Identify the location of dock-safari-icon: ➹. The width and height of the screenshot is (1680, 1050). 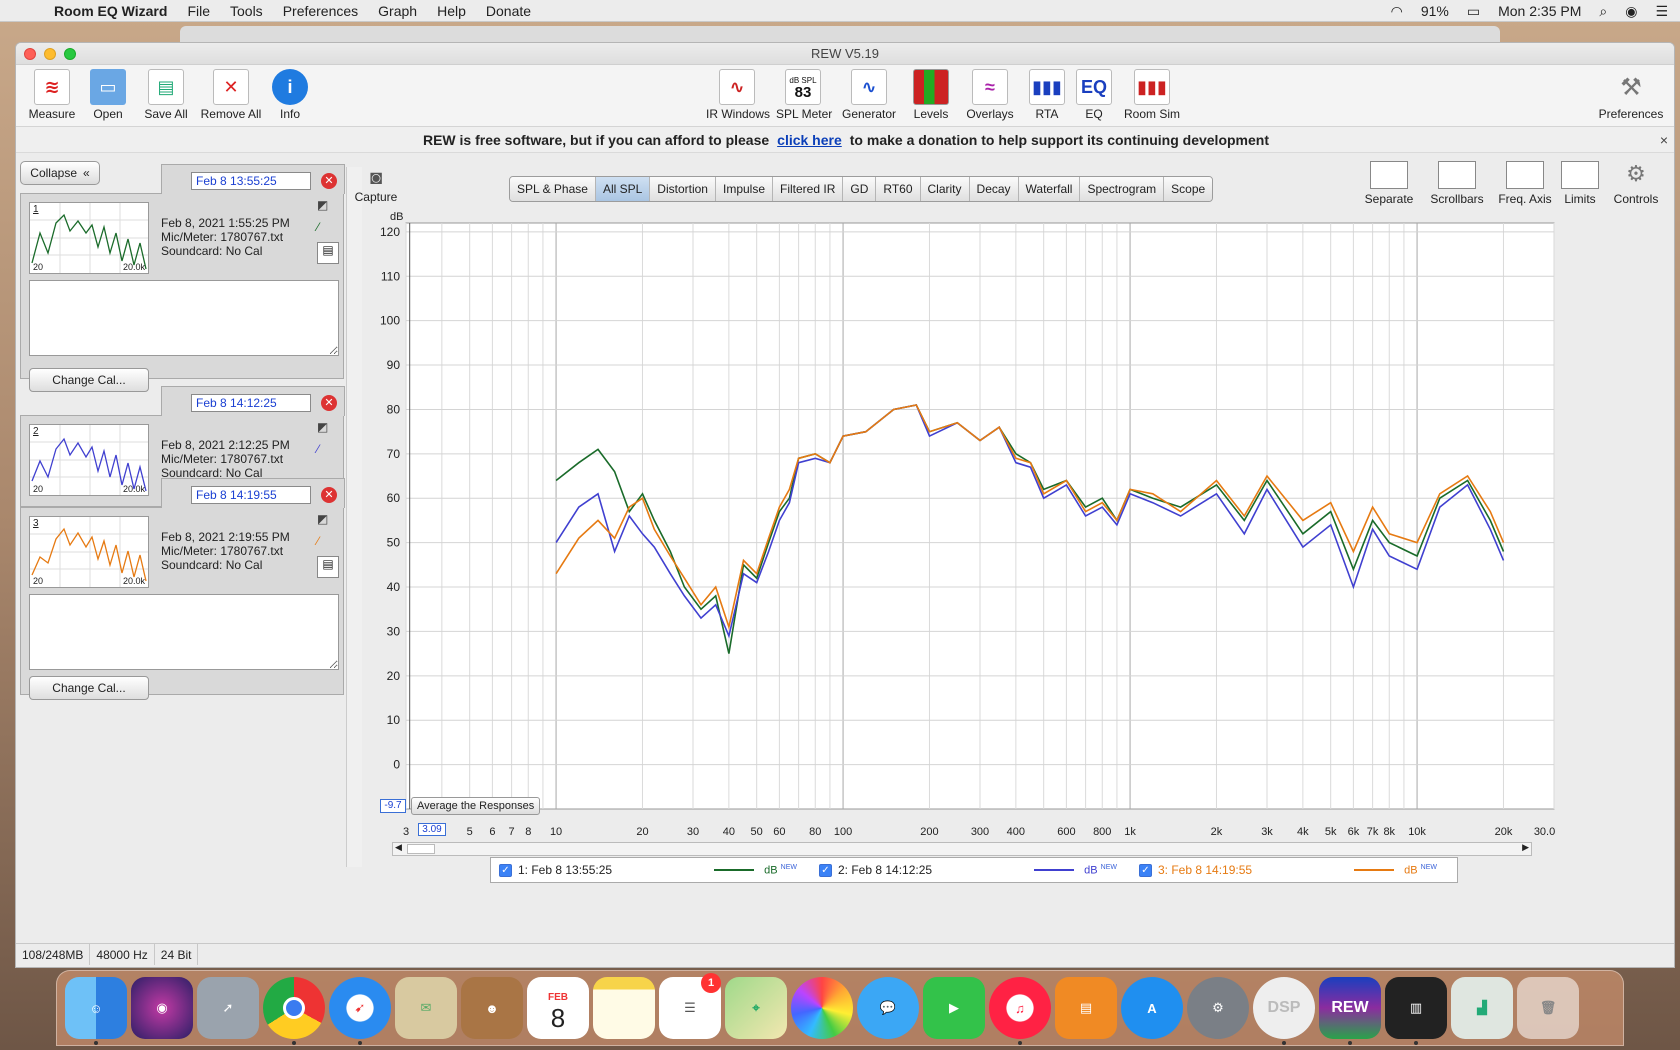
(360, 1011).